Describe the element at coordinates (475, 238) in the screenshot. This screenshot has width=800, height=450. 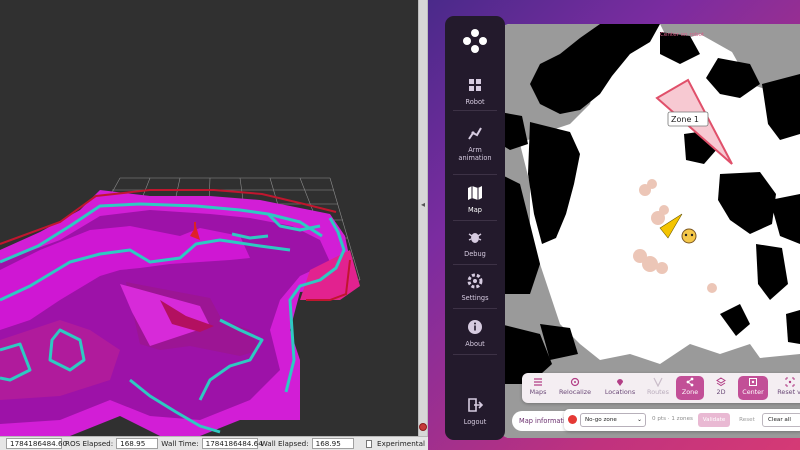
I see `bug-icon` at that location.